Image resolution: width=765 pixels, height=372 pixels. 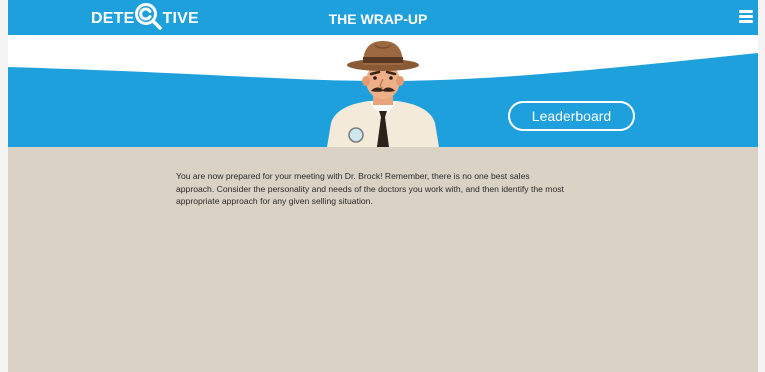 What do you see at coordinates (746, 16) in the screenshot?
I see `hamburger-menu-icon` at bounding box center [746, 16].